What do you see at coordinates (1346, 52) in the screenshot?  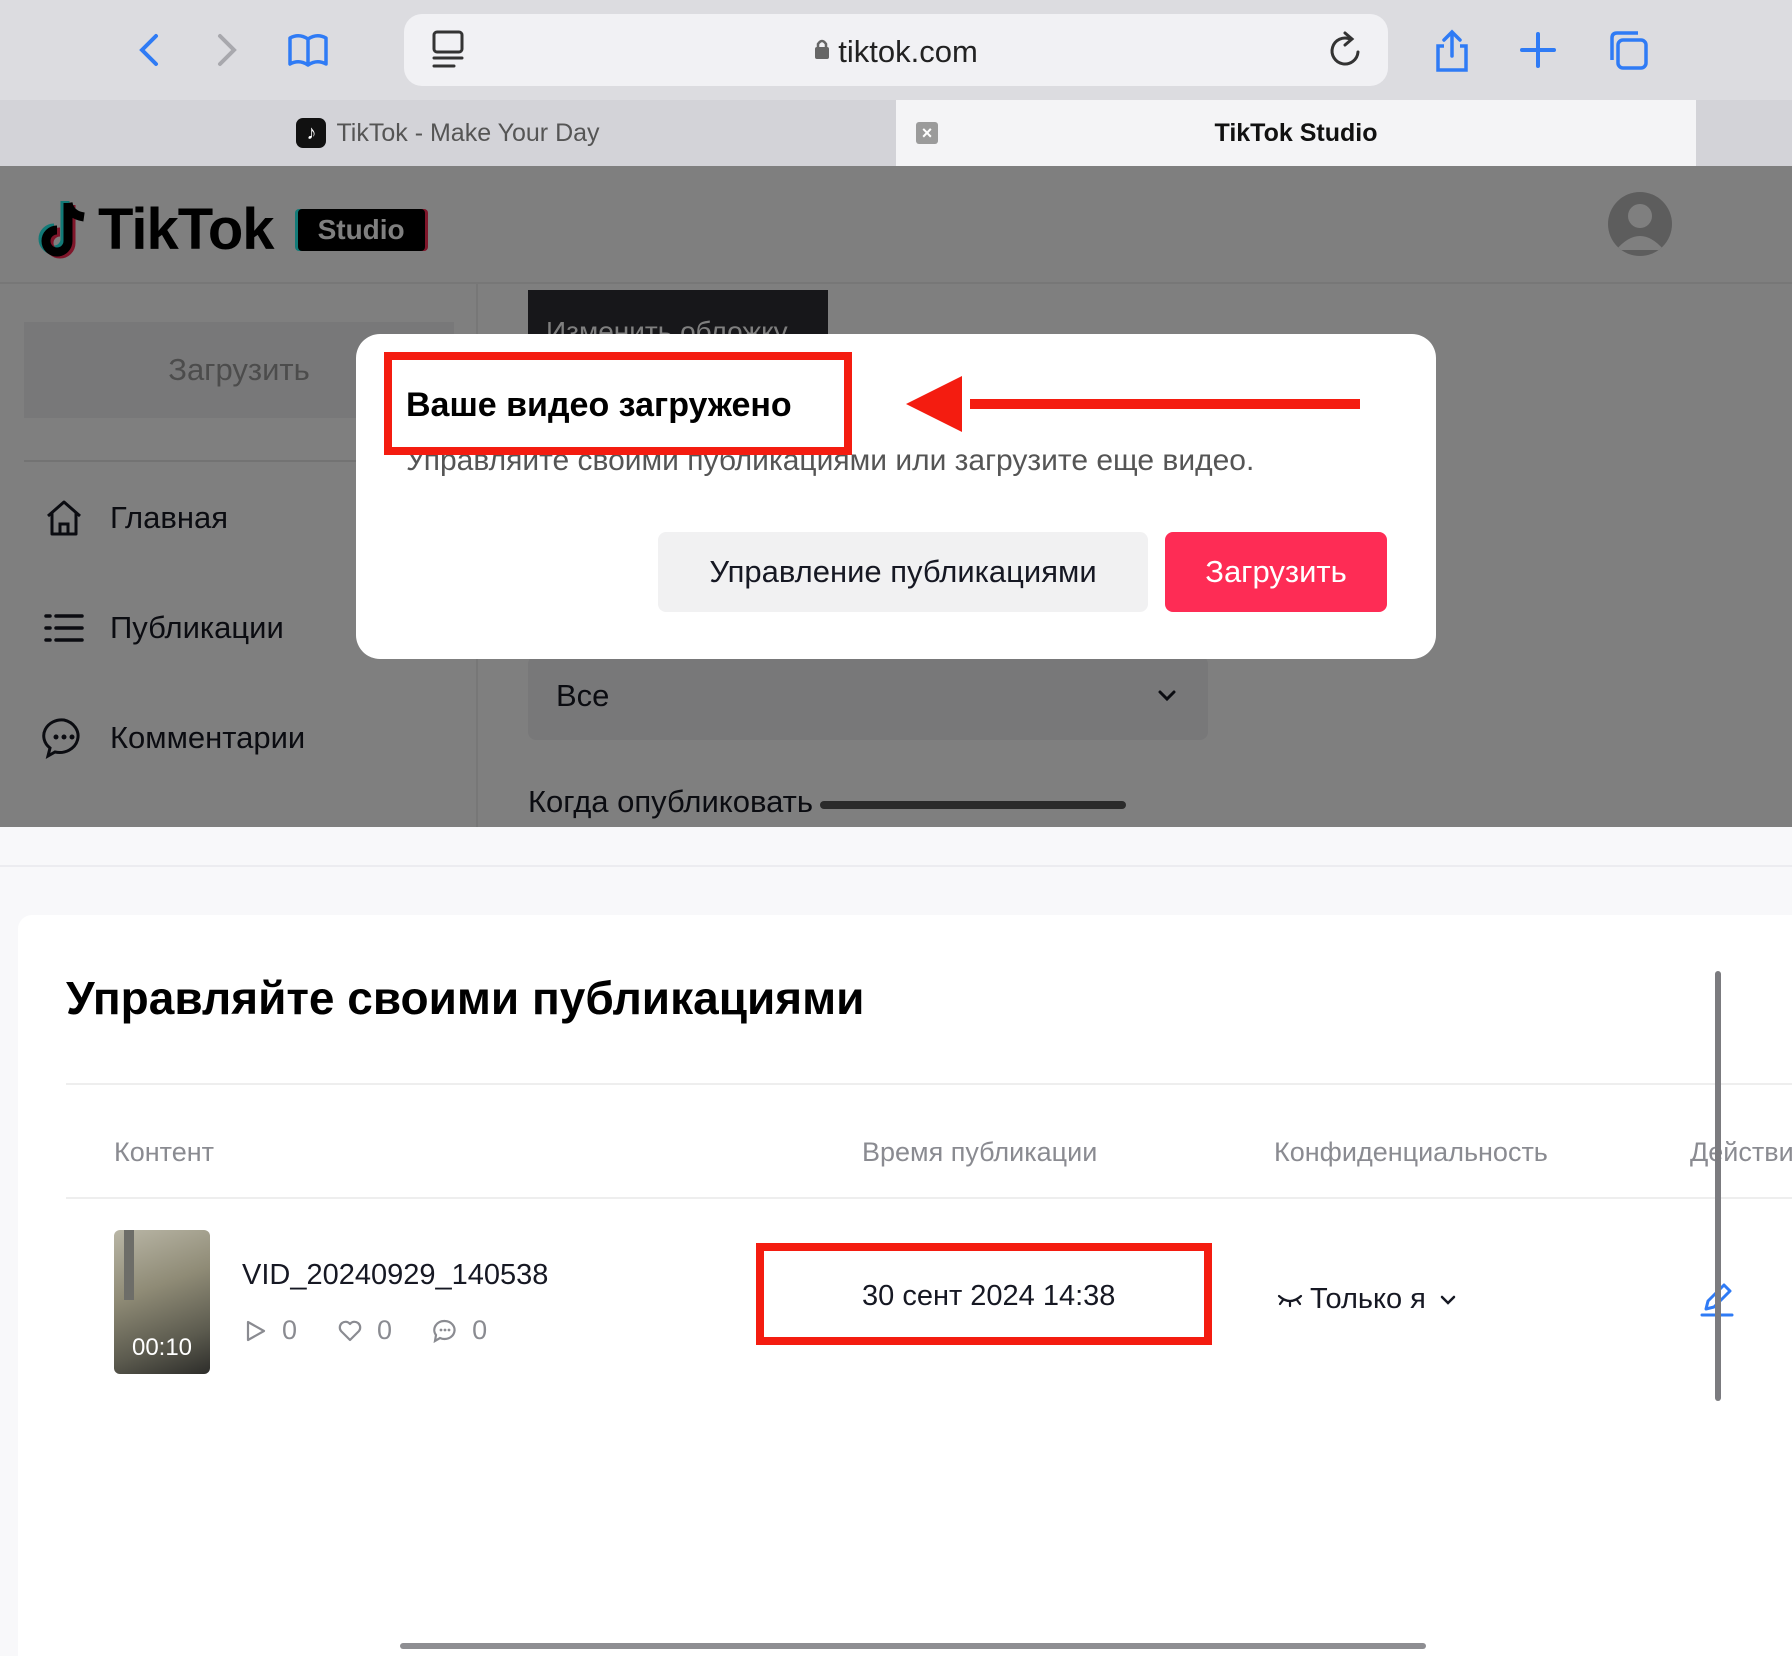 I see `reload-icon` at bounding box center [1346, 52].